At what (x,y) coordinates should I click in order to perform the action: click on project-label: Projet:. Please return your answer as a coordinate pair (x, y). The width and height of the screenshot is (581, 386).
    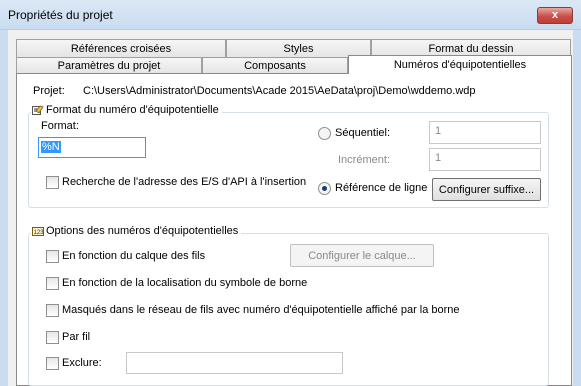
    Looking at the image, I should click on (49, 91).